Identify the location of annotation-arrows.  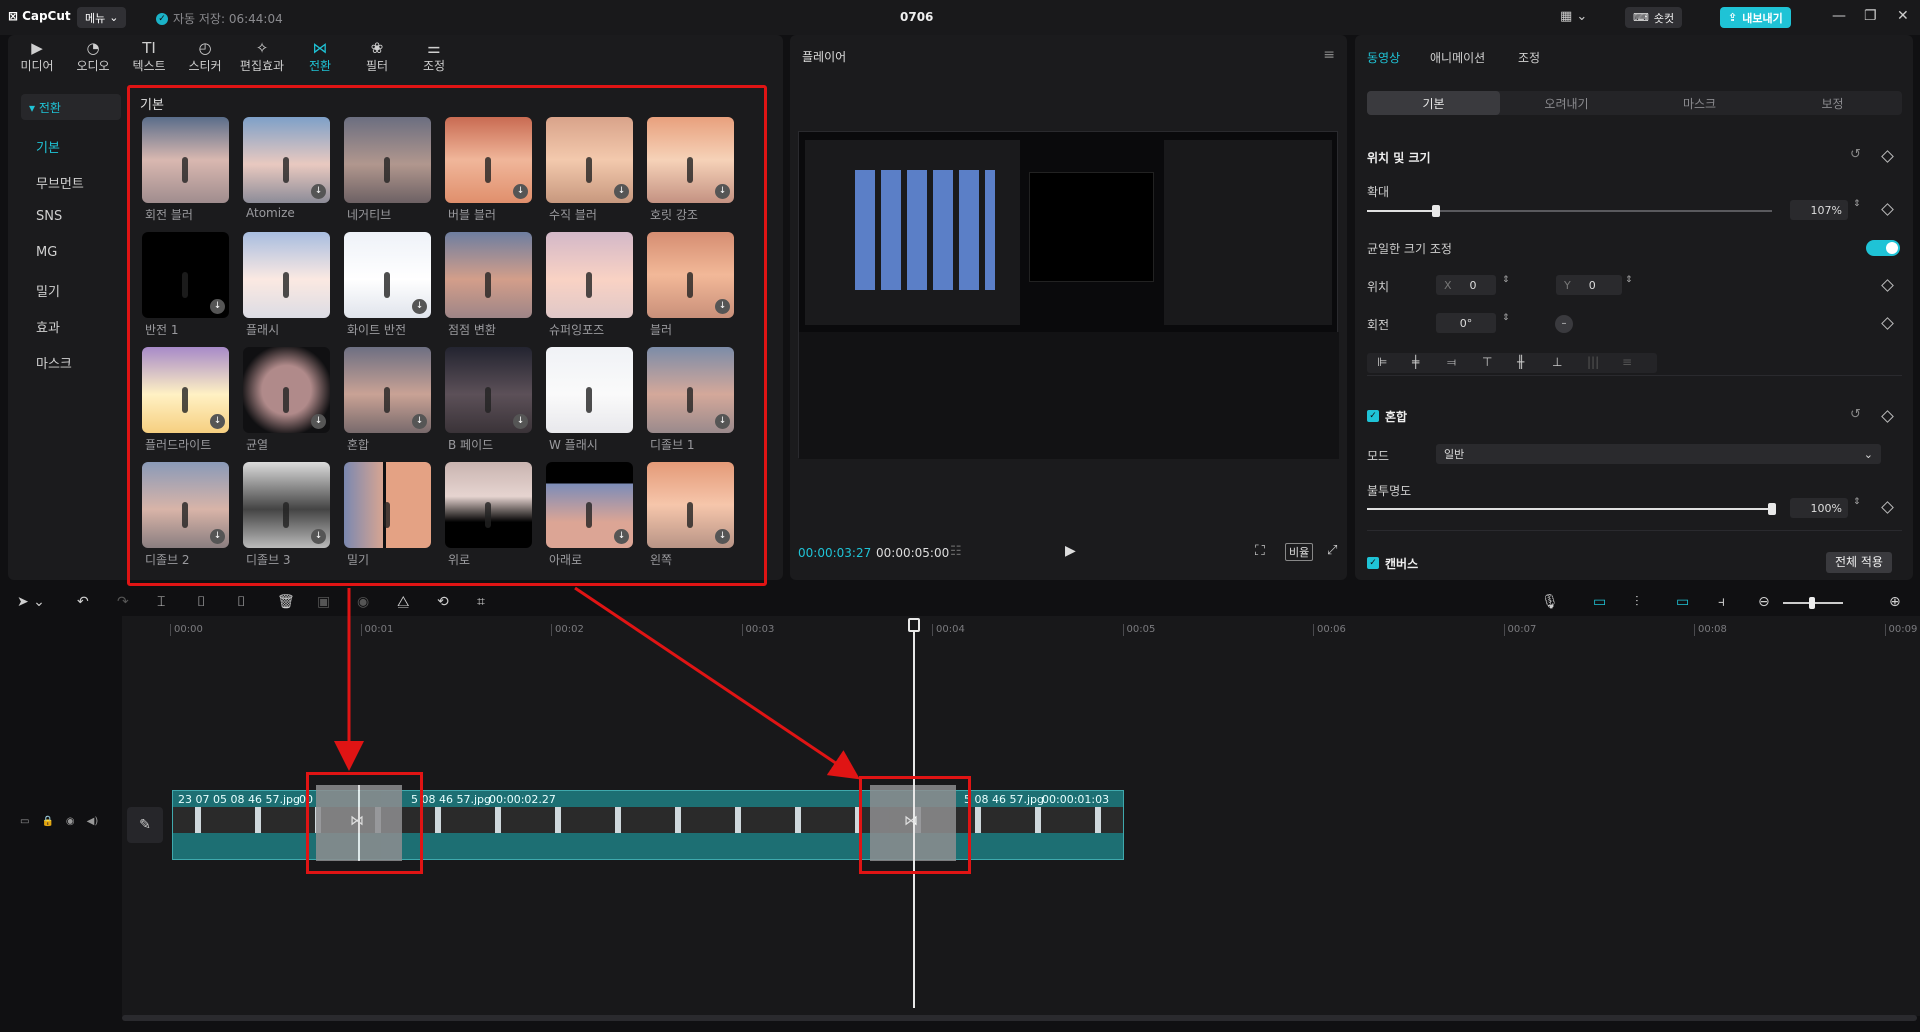
(597, 683).